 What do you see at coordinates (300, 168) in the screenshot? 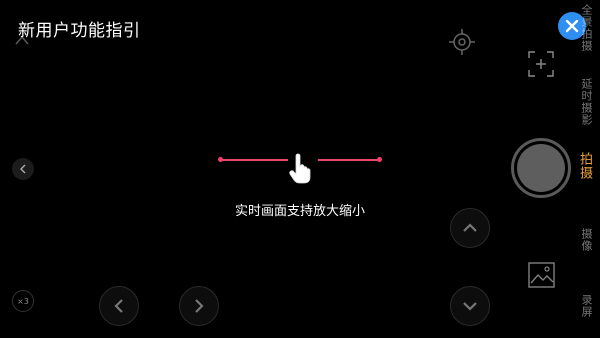
I see `hand-pointer-icon` at bounding box center [300, 168].